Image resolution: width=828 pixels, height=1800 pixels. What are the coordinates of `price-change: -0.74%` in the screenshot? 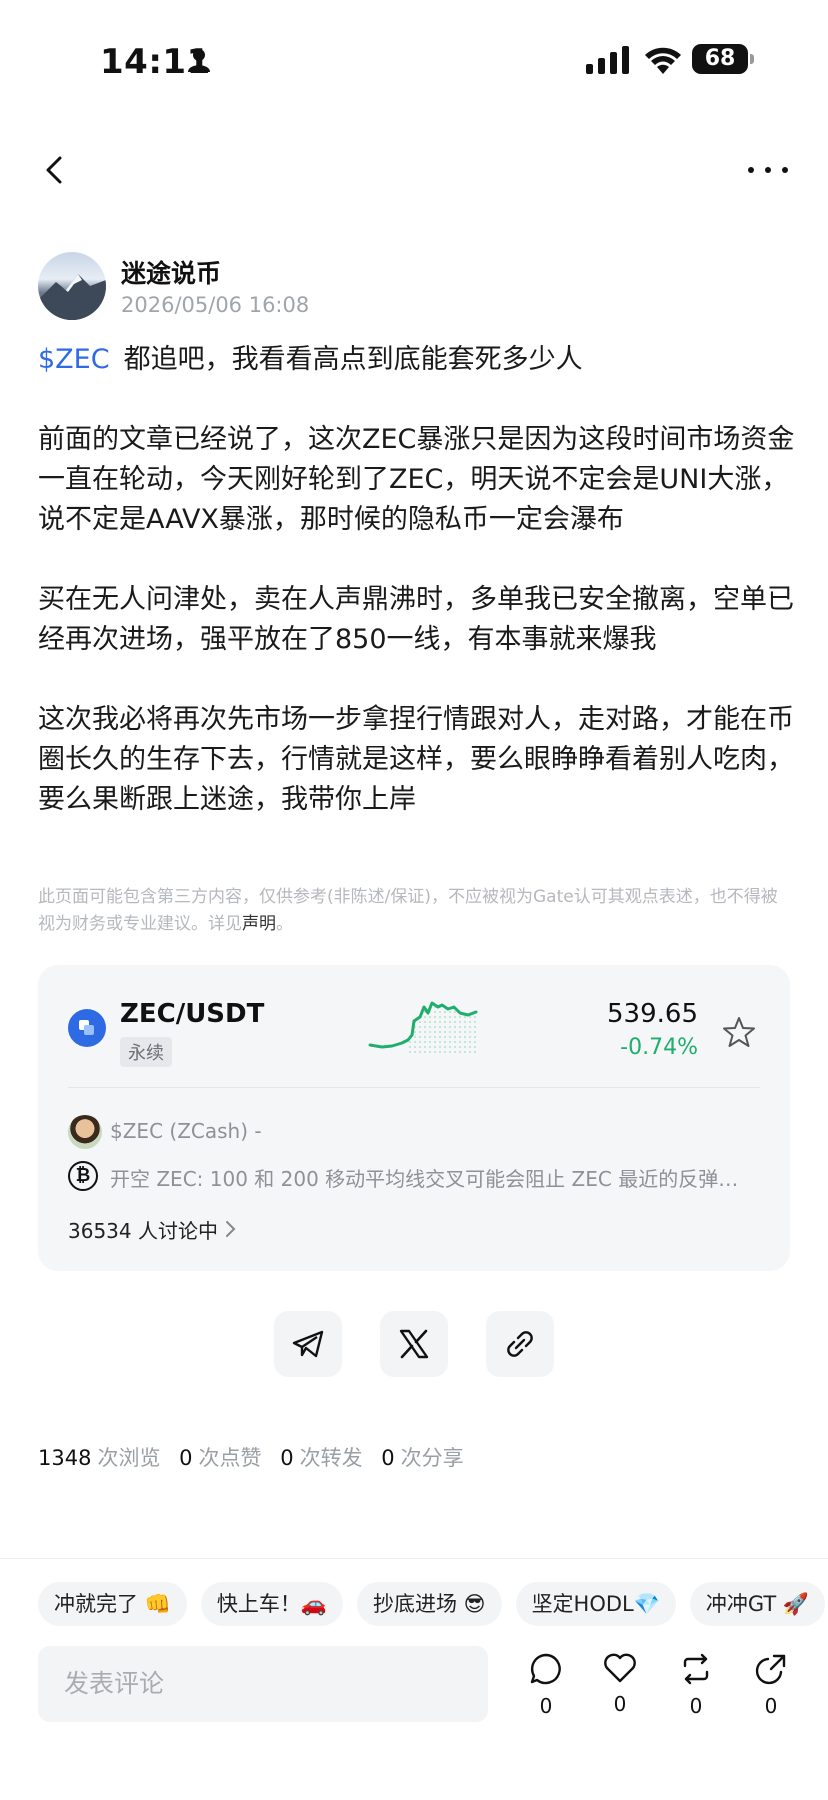 It's located at (659, 1047).